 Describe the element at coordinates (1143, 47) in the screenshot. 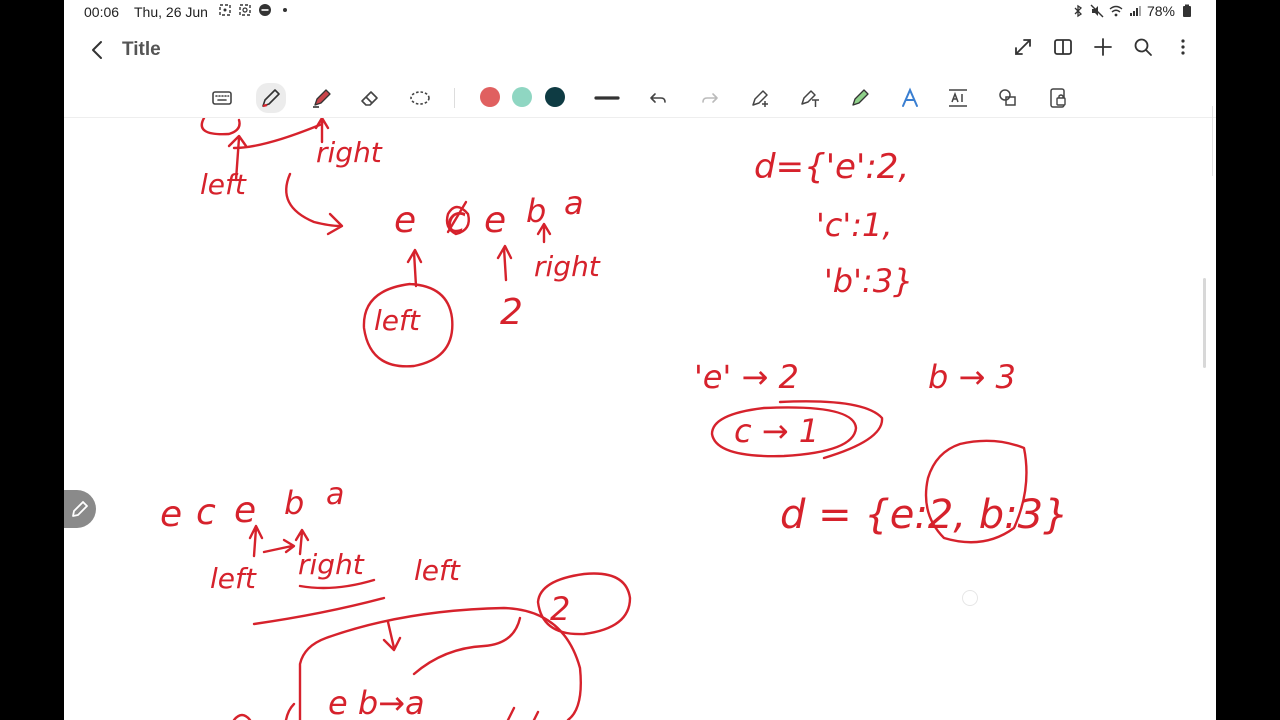

I see `search-icon` at that location.